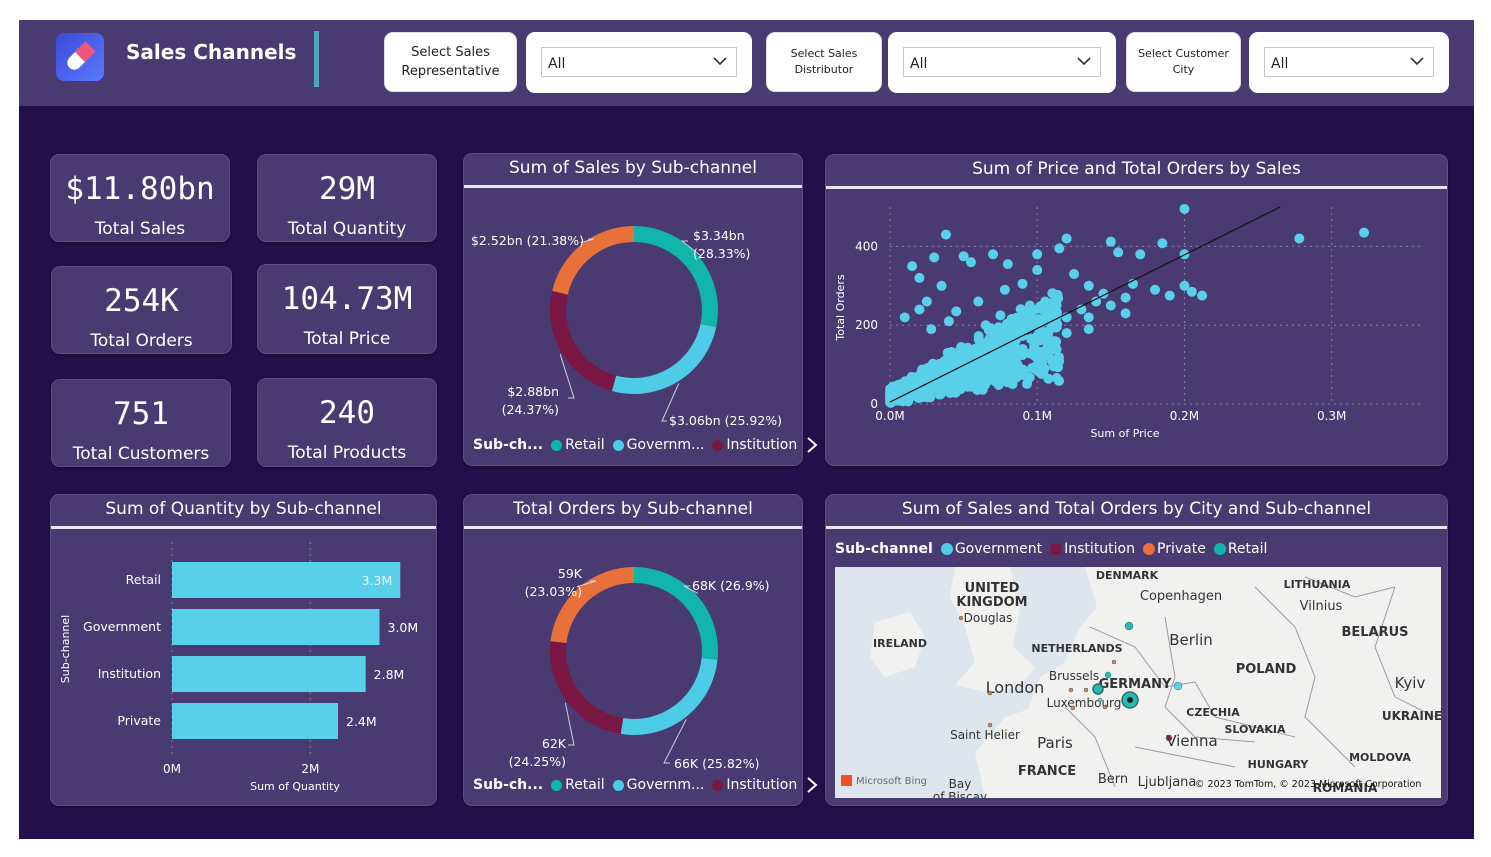 The height and width of the screenshot is (857, 1491). What do you see at coordinates (1076, 648) in the screenshot?
I see `map-place-label: NETHERLANDS` at bounding box center [1076, 648].